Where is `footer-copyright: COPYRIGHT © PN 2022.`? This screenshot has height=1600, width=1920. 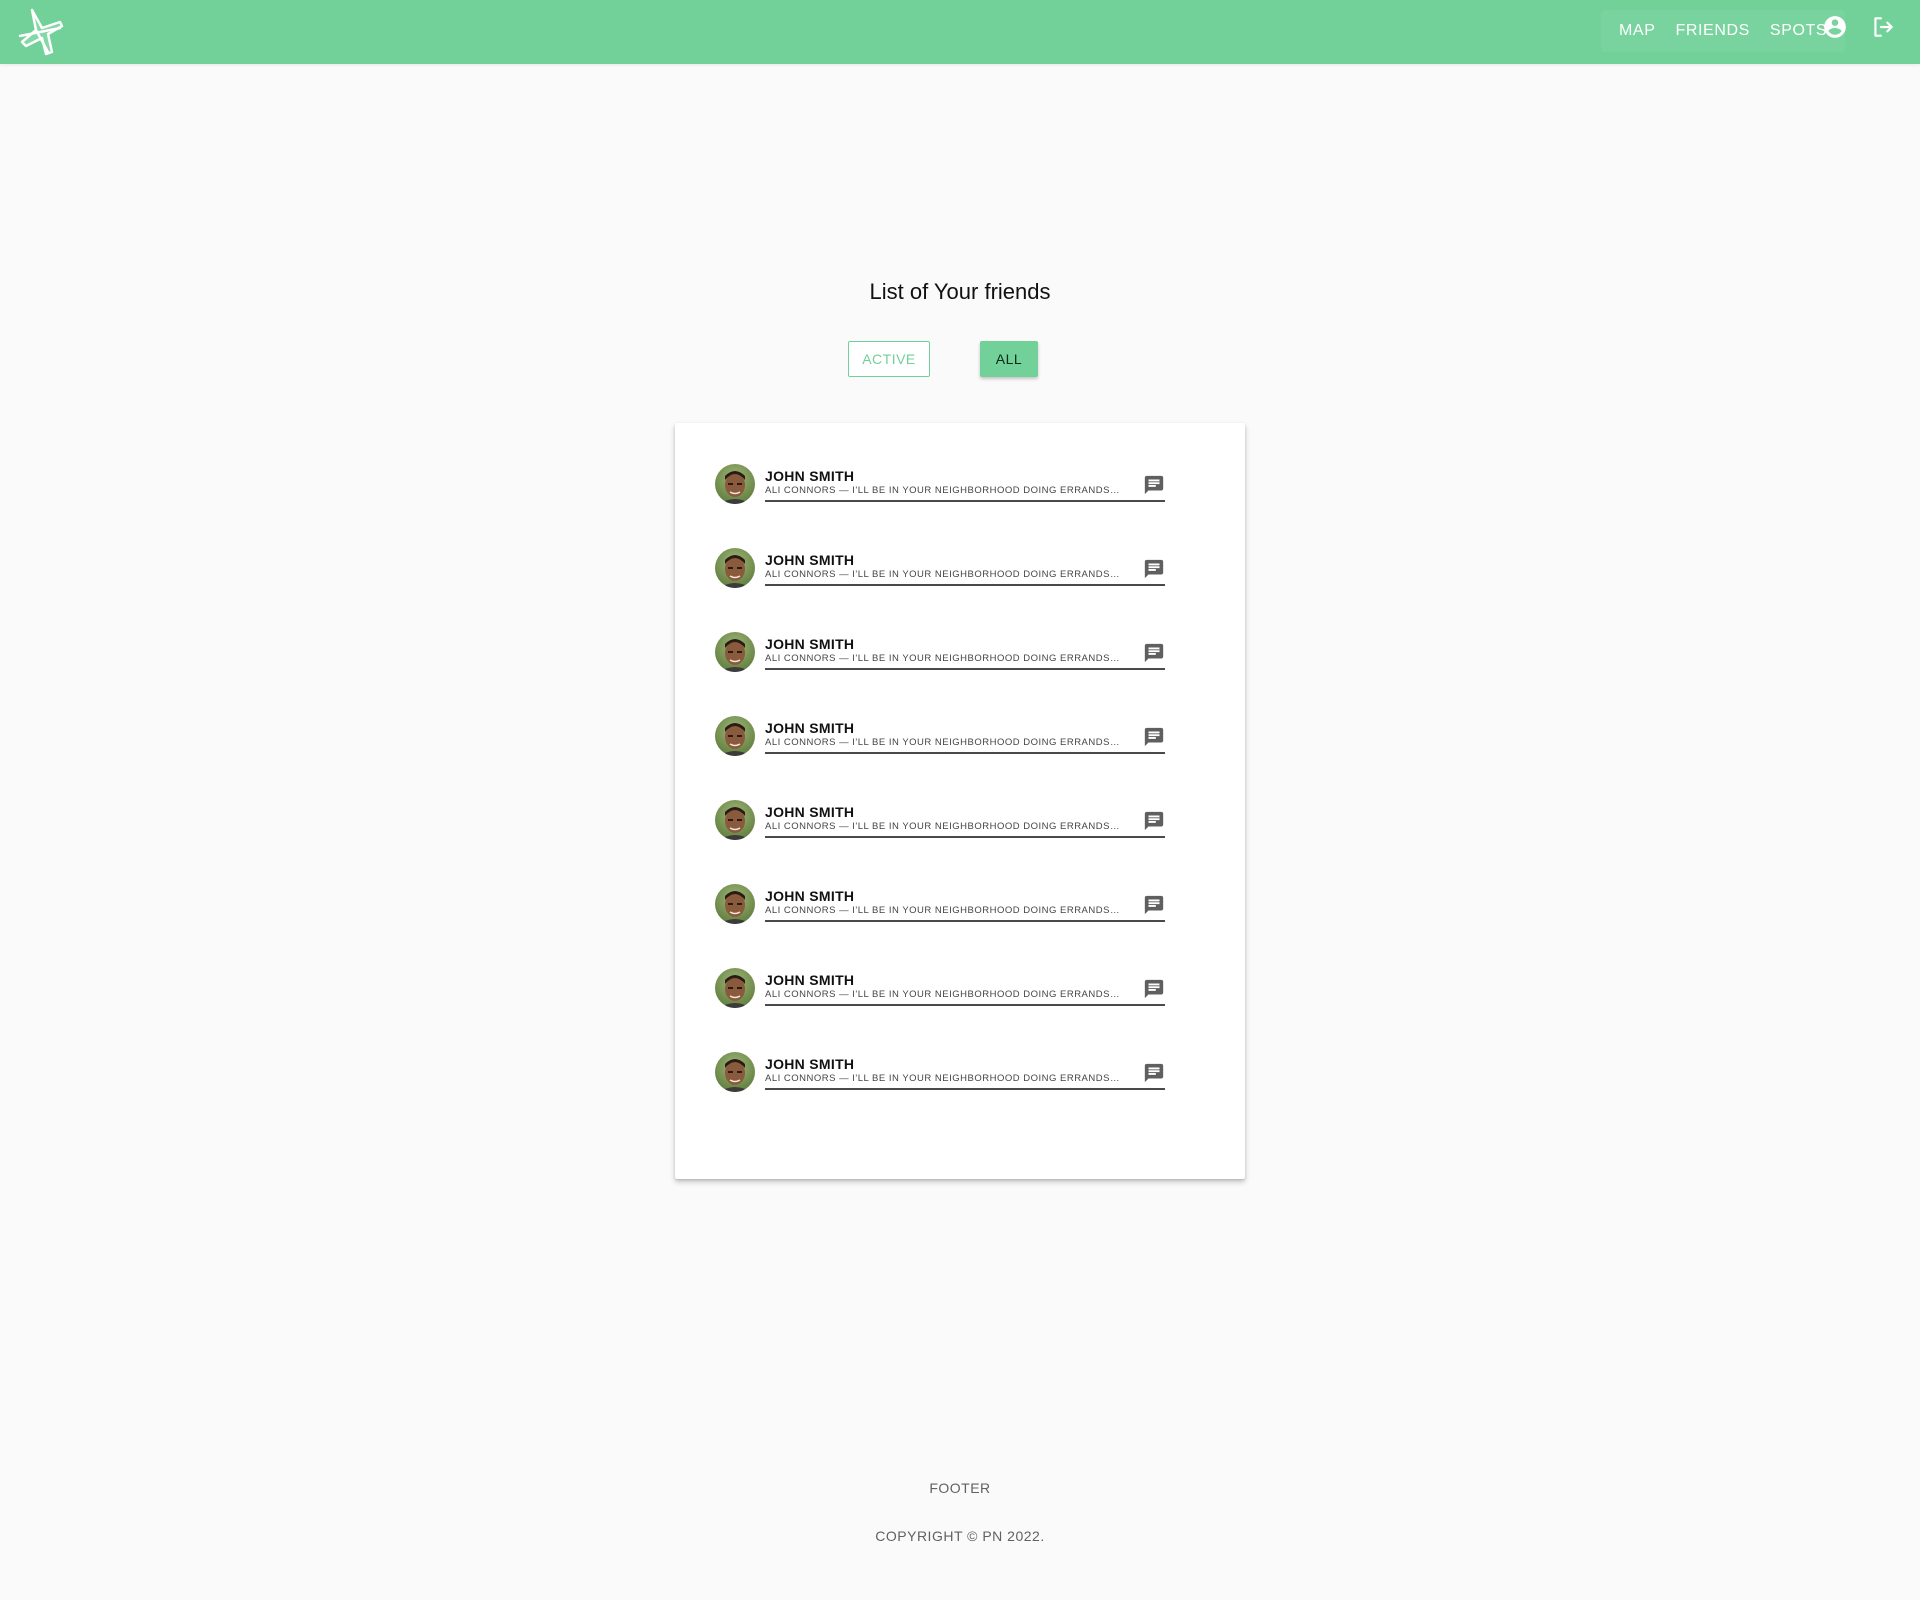 footer-copyright: COPYRIGHT © PN 2022. is located at coordinates (960, 1536).